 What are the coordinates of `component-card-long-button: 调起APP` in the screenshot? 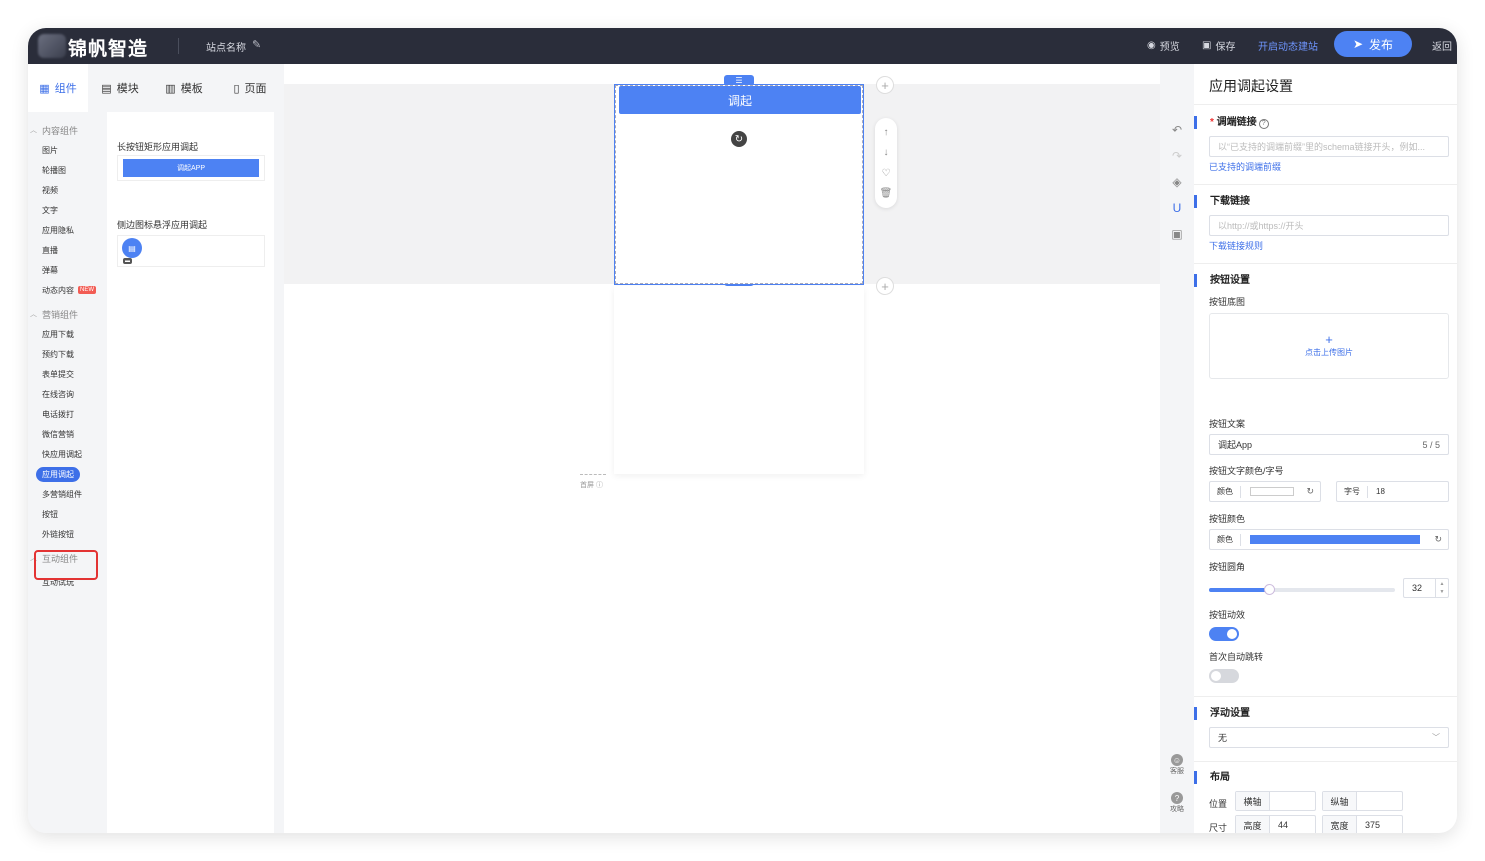 It's located at (191, 168).